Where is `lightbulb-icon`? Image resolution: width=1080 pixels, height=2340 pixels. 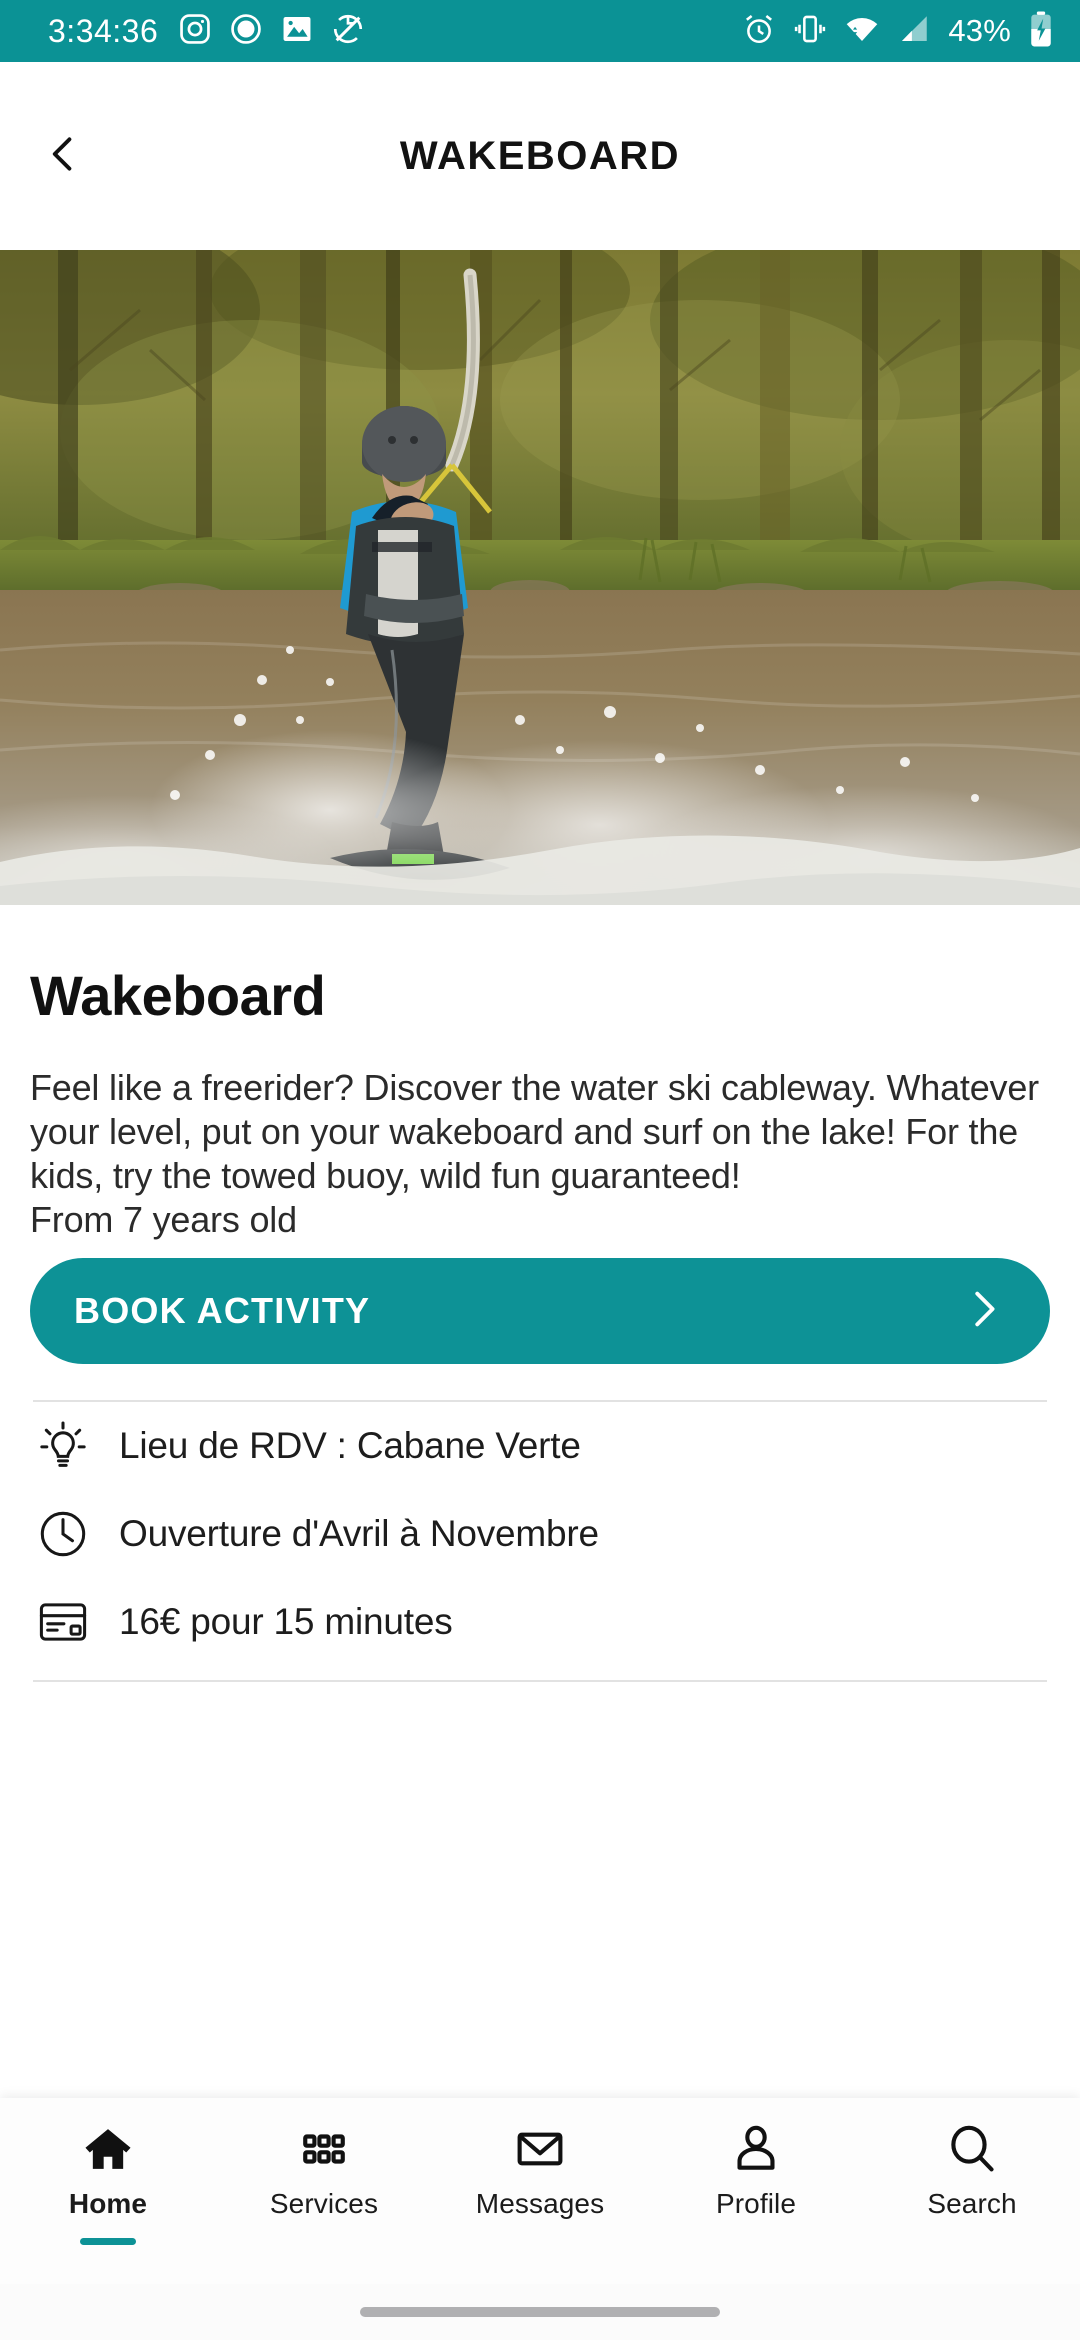
lightbulb-icon is located at coordinates (63, 1446).